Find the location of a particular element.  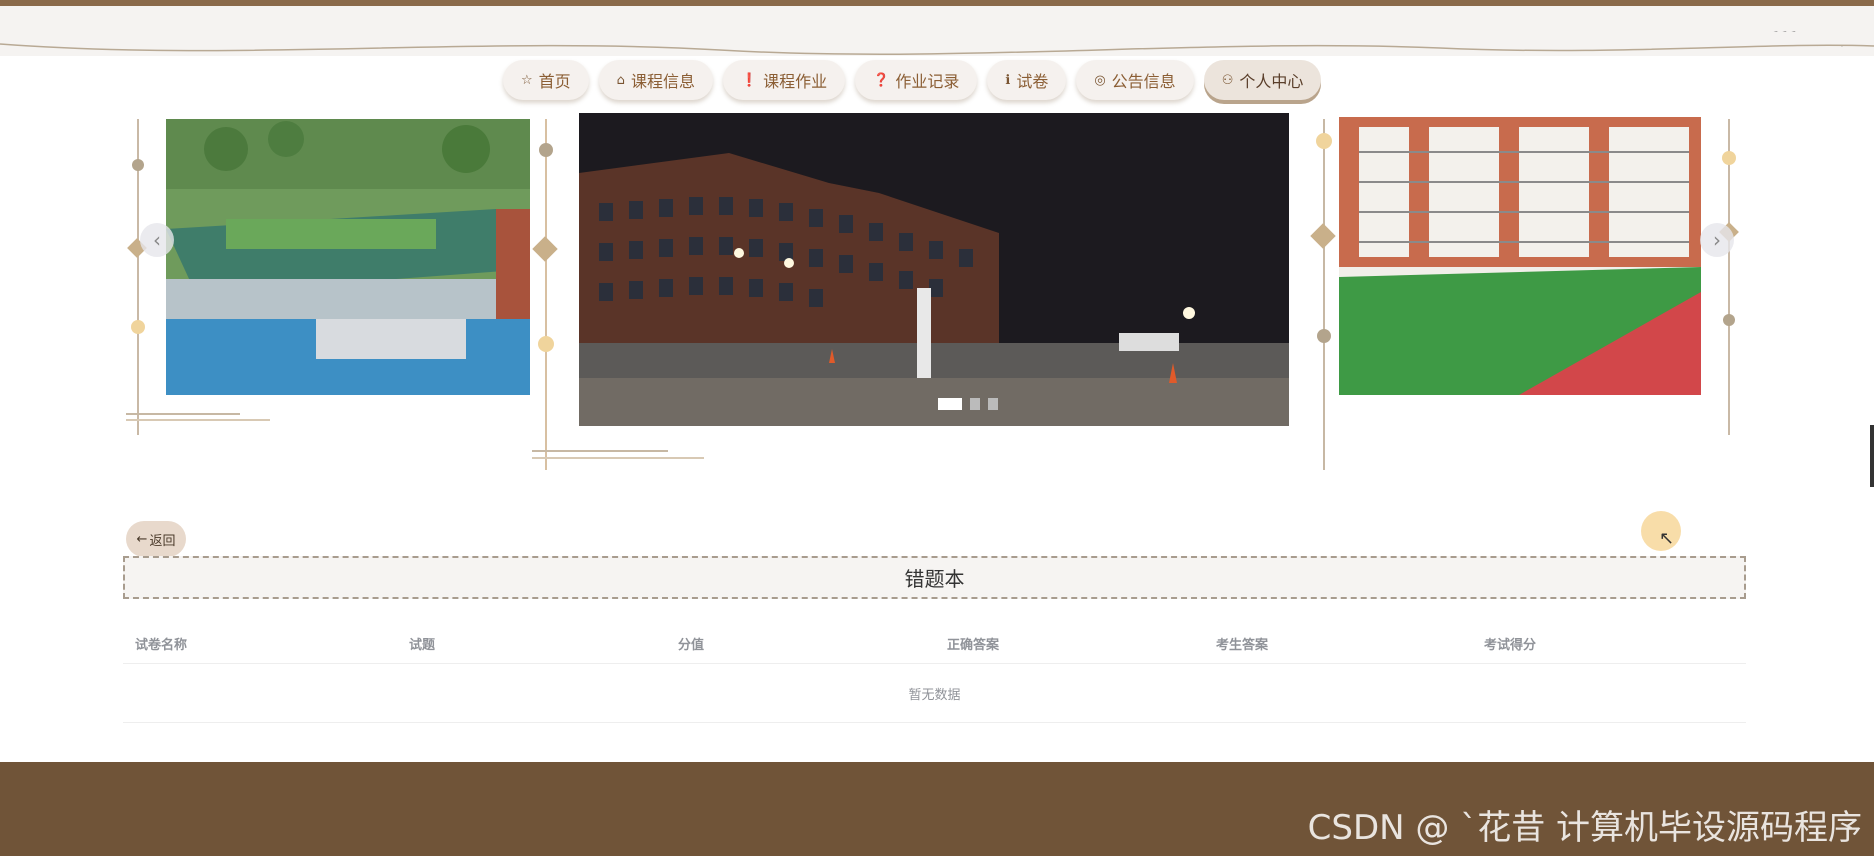

question-icon: ❓ is located at coordinates (881, 80).